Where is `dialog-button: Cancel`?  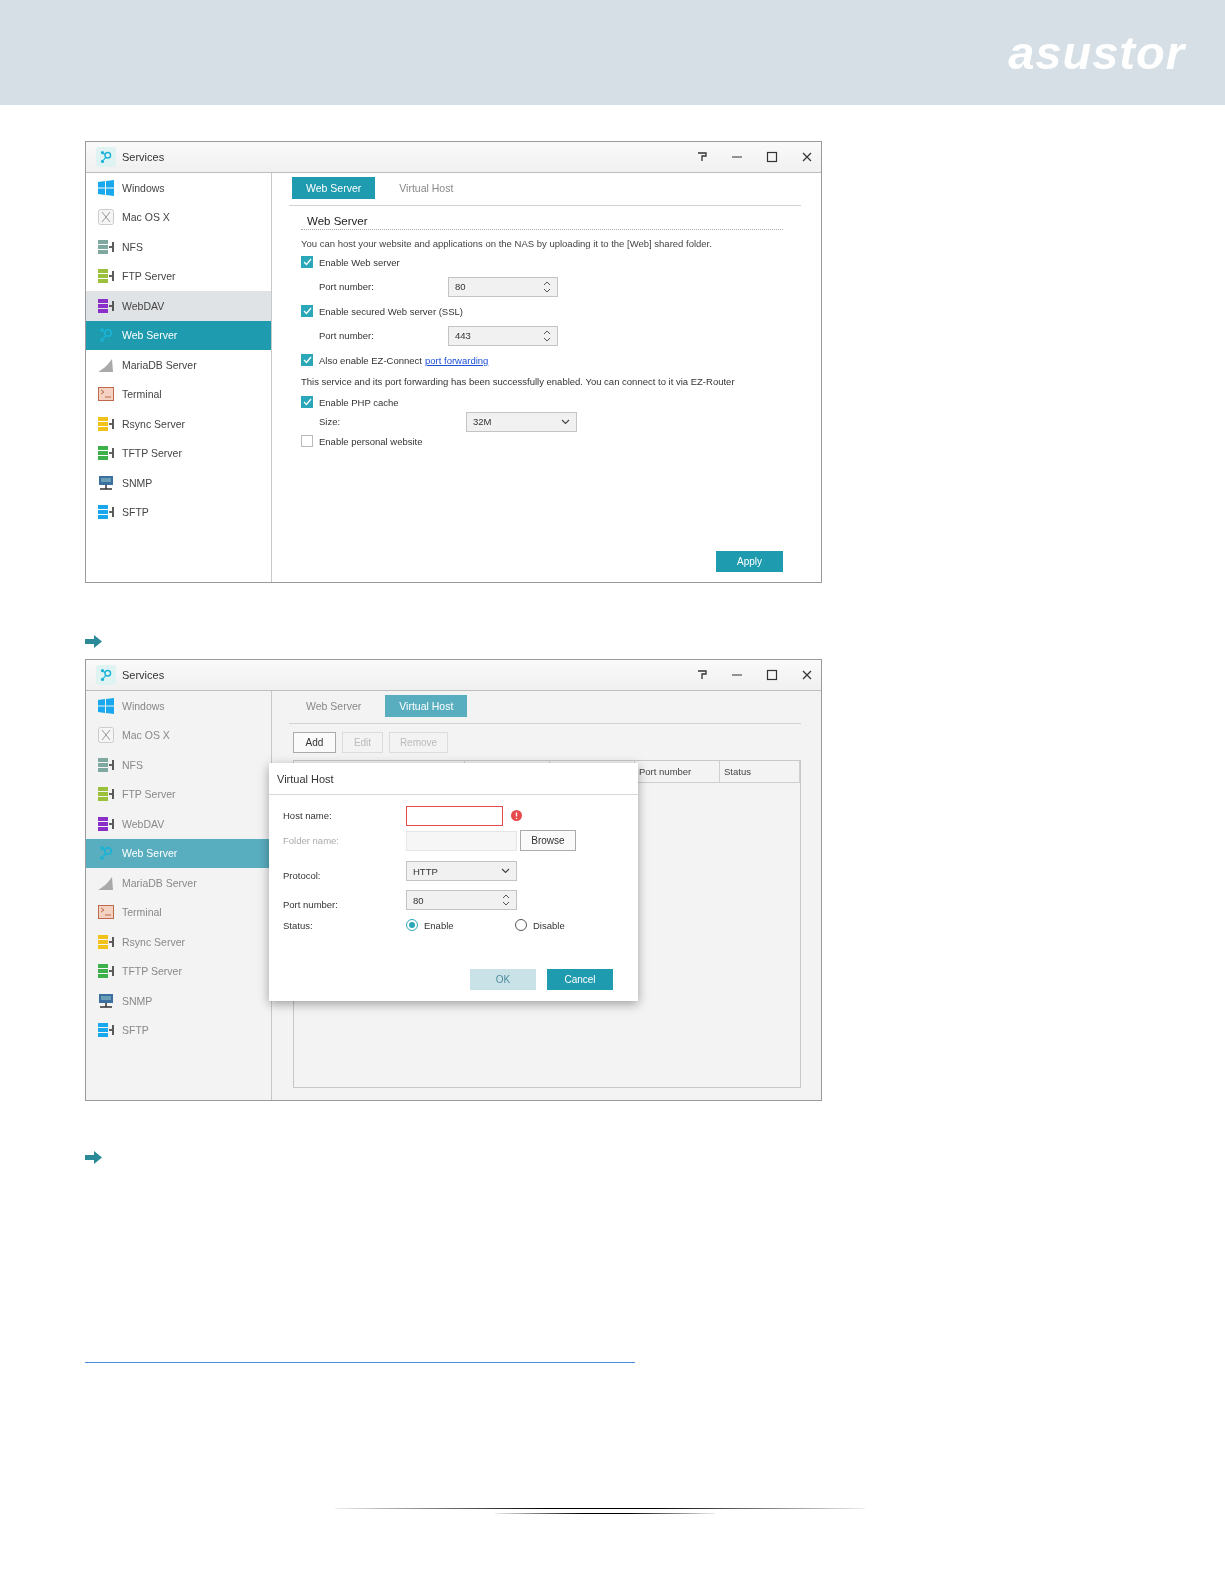
dialog-button: Cancel is located at coordinates (580, 979).